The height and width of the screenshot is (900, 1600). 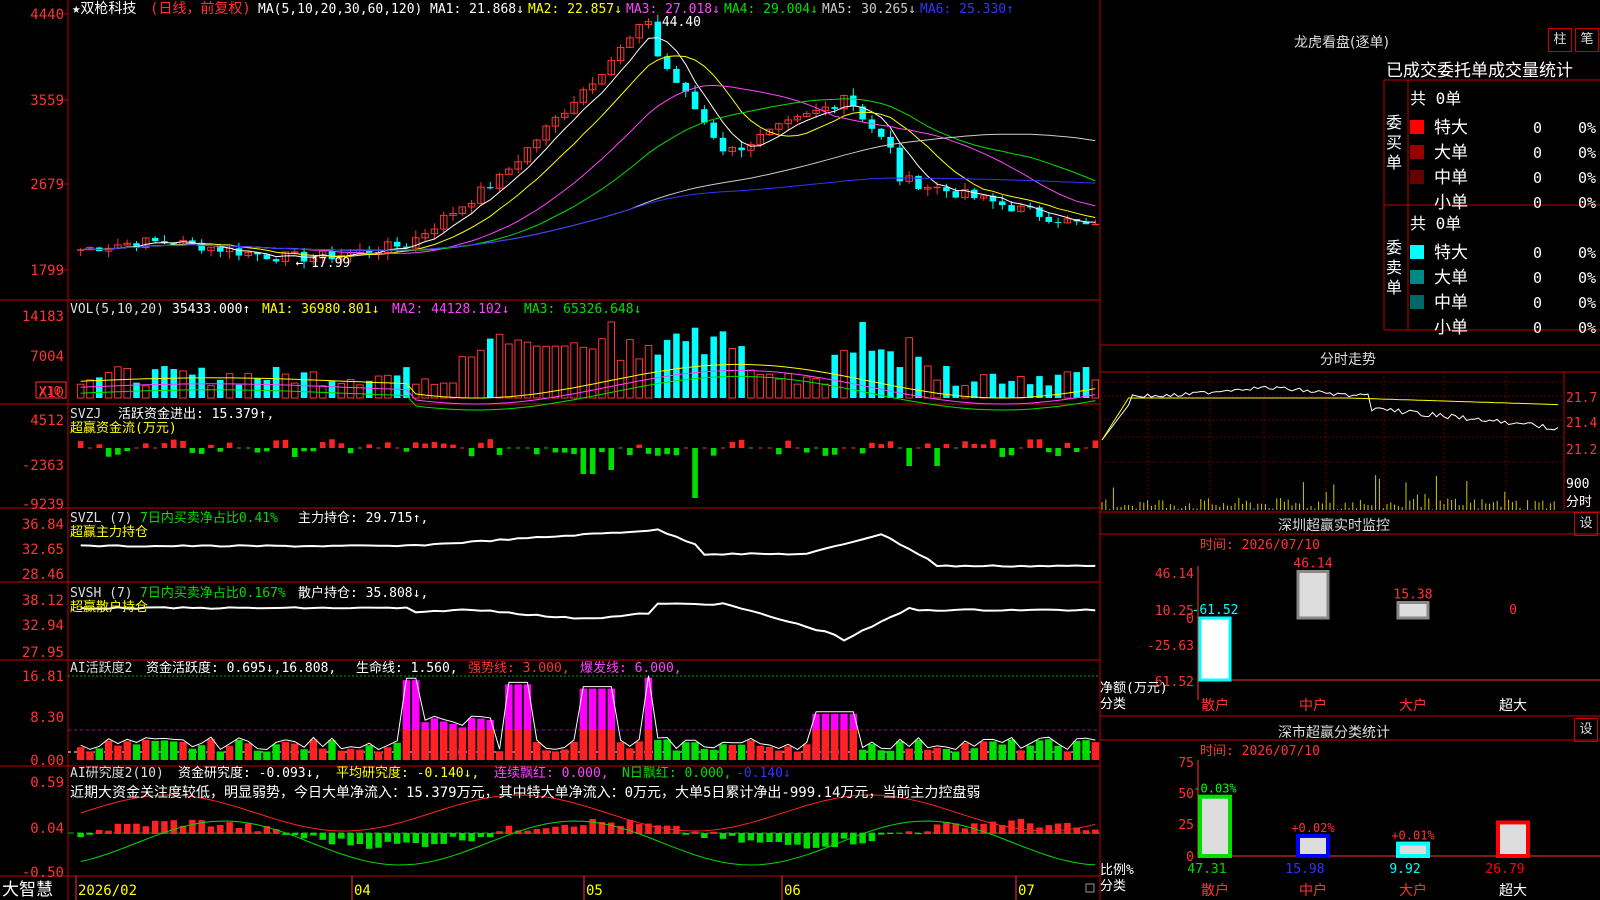 What do you see at coordinates (1451, 153) in the screenshot?
I see `buy-row-name: 大单` at bounding box center [1451, 153].